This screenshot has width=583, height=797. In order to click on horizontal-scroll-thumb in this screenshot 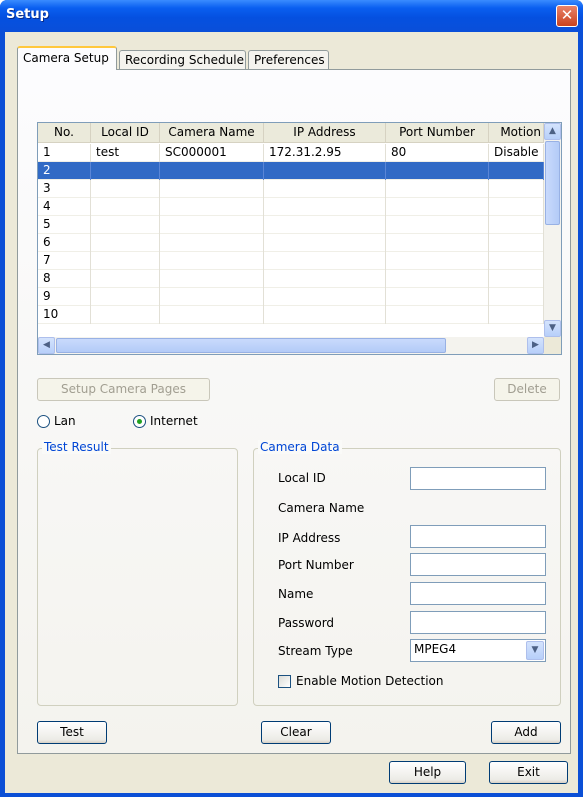, I will do `click(251, 345)`.